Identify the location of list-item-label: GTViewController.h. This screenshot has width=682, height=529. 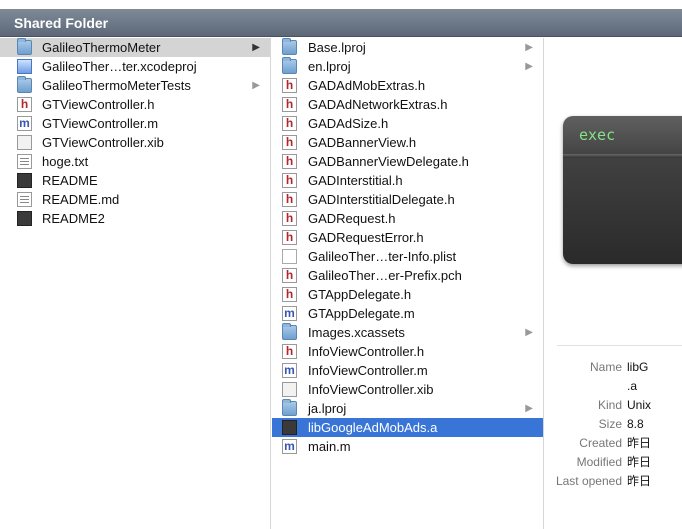
(98, 104).